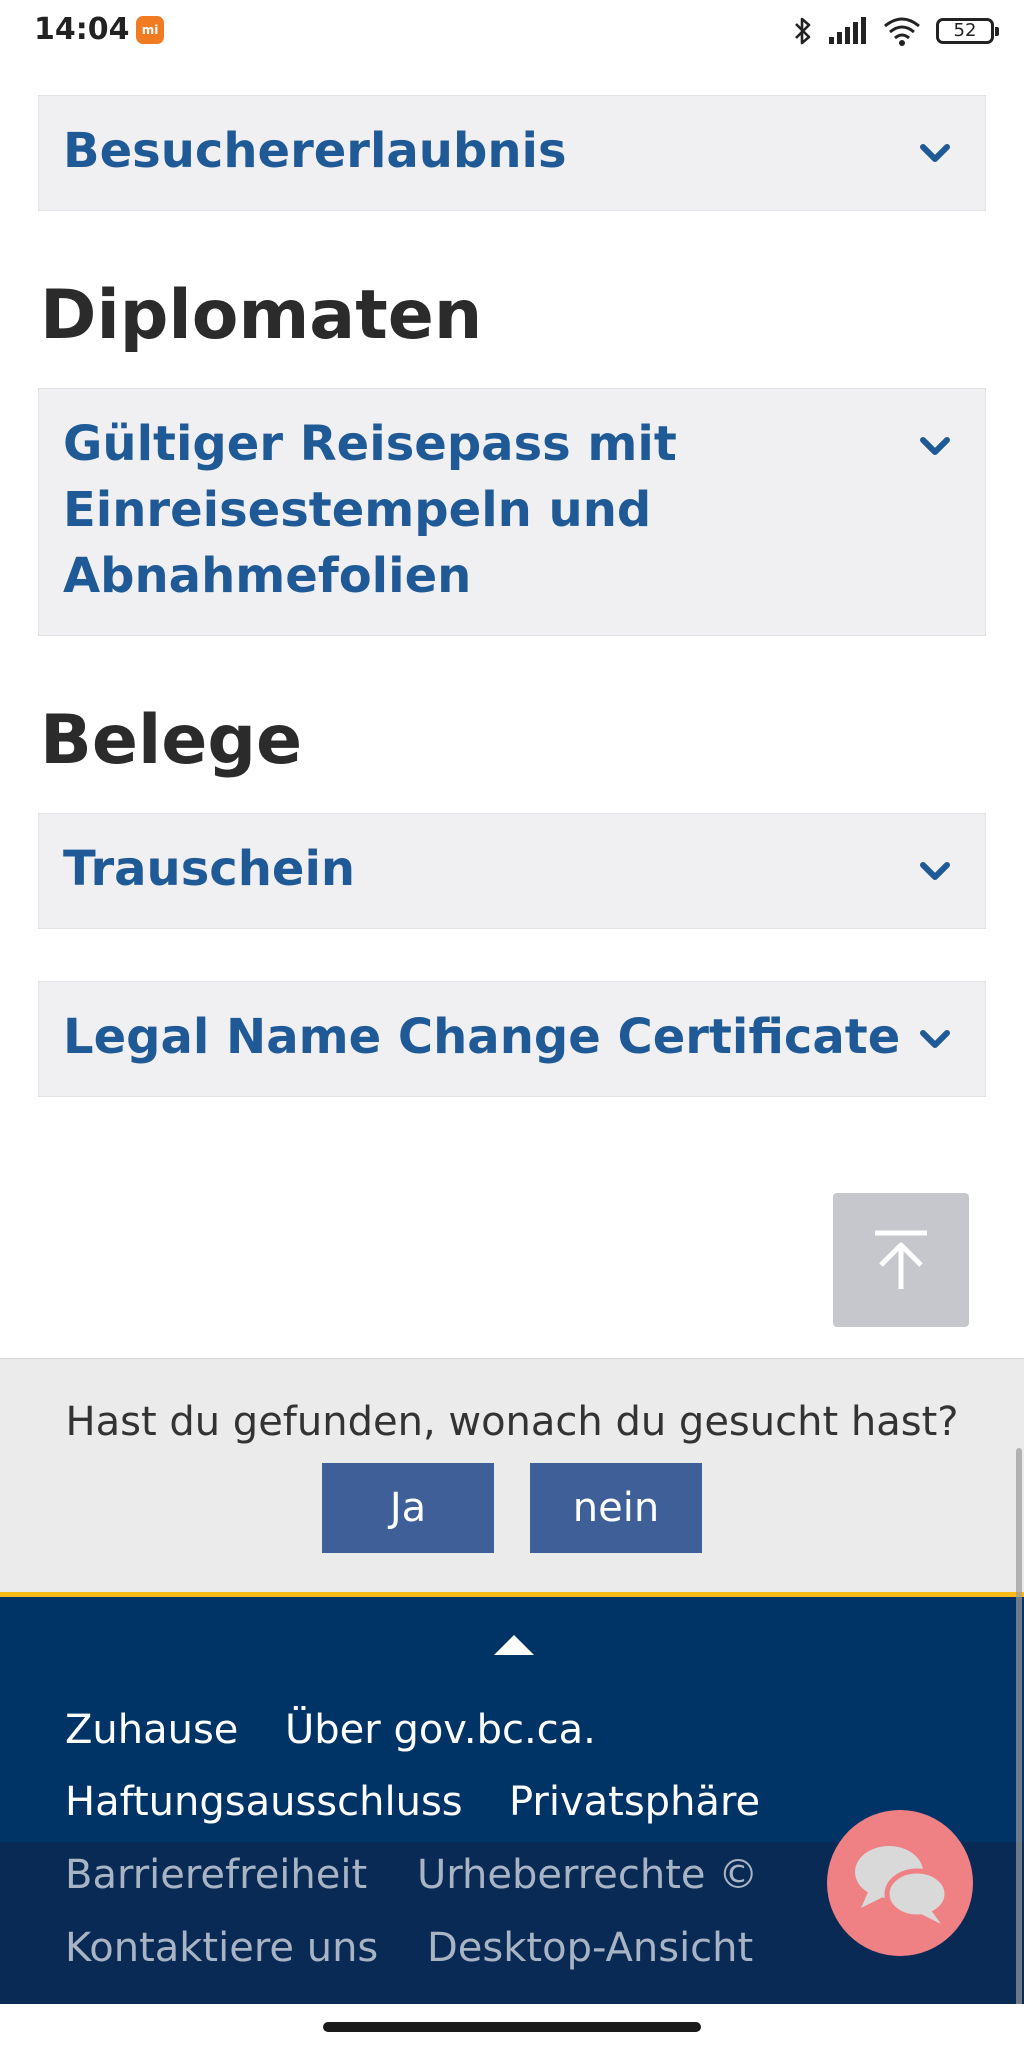 This screenshot has width=1024, height=2048. What do you see at coordinates (803, 31) in the screenshot?
I see `bluetooth-icon` at bounding box center [803, 31].